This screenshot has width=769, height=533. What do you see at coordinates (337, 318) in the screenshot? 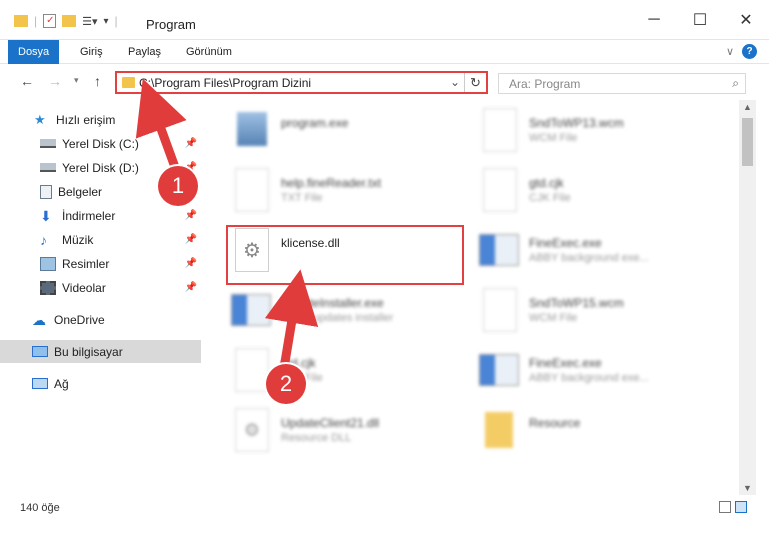
I see `file-type: ABBY updates installer` at bounding box center [337, 318].